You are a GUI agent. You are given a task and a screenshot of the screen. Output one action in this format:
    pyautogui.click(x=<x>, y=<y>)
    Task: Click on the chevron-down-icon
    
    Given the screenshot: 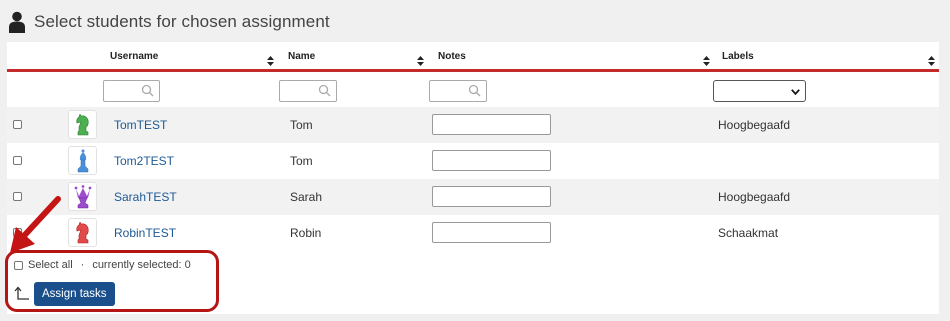 What is the action you would take?
    pyautogui.click(x=795, y=92)
    